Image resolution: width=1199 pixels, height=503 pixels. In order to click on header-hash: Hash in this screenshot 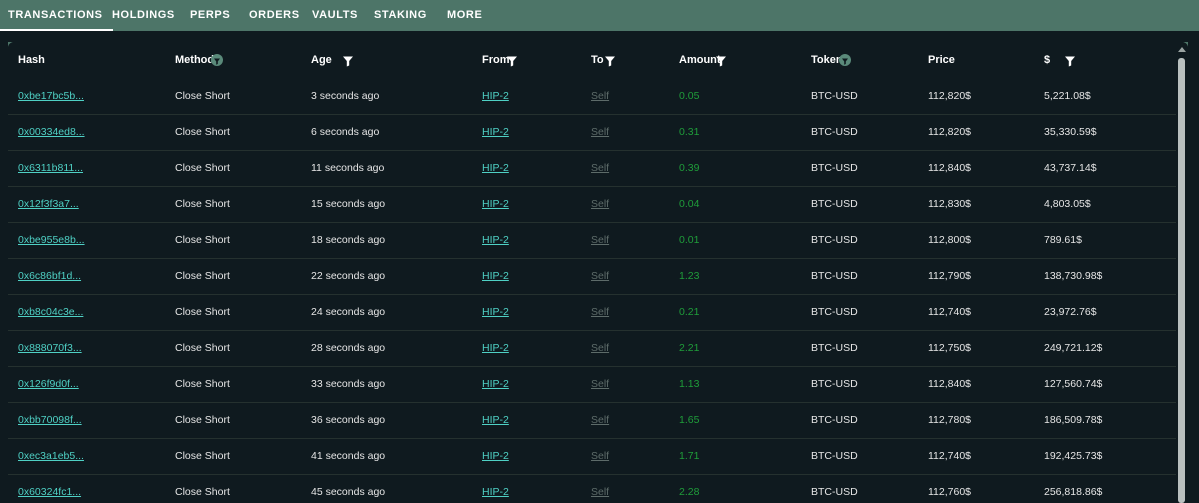, I will do `click(31, 60)`.